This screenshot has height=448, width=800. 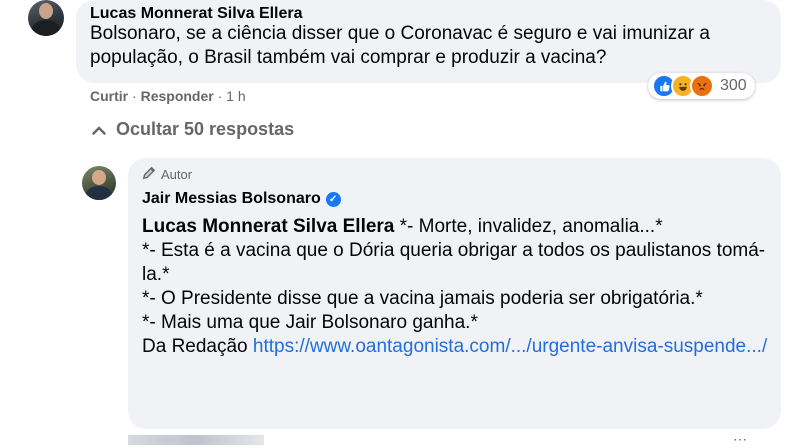 What do you see at coordinates (231, 199) in the screenshot?
I see `reply-author-name: Jair Messias Bolsonaro` at bounding box center [231, 199].